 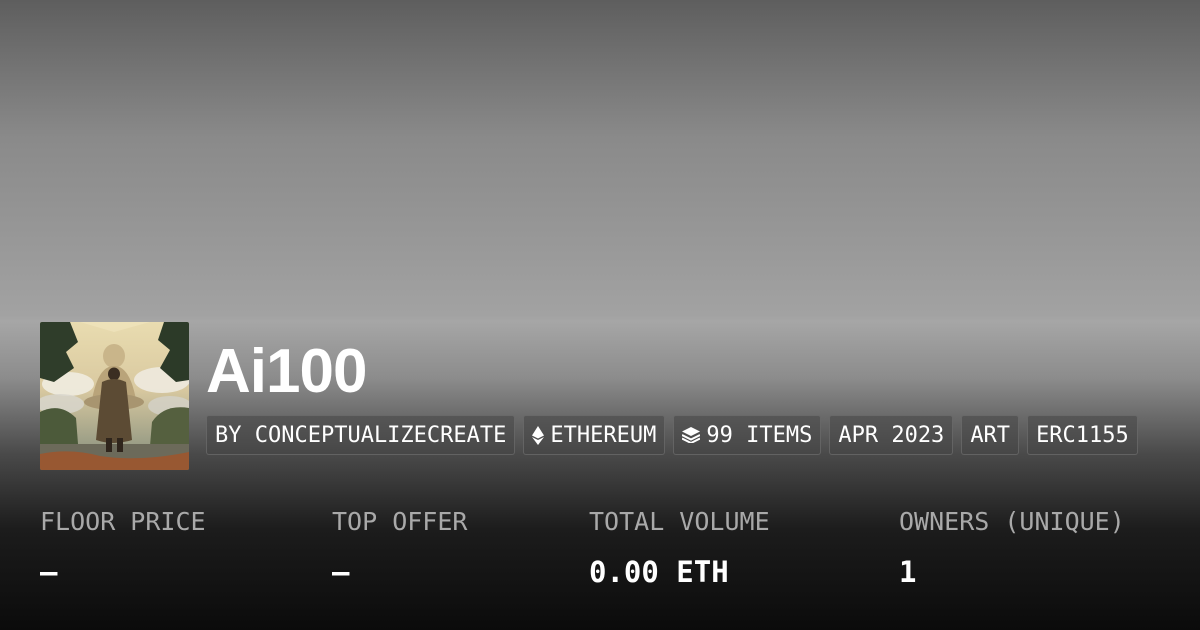 I want to click on category-chip: ART, so click(x=990, y=435).